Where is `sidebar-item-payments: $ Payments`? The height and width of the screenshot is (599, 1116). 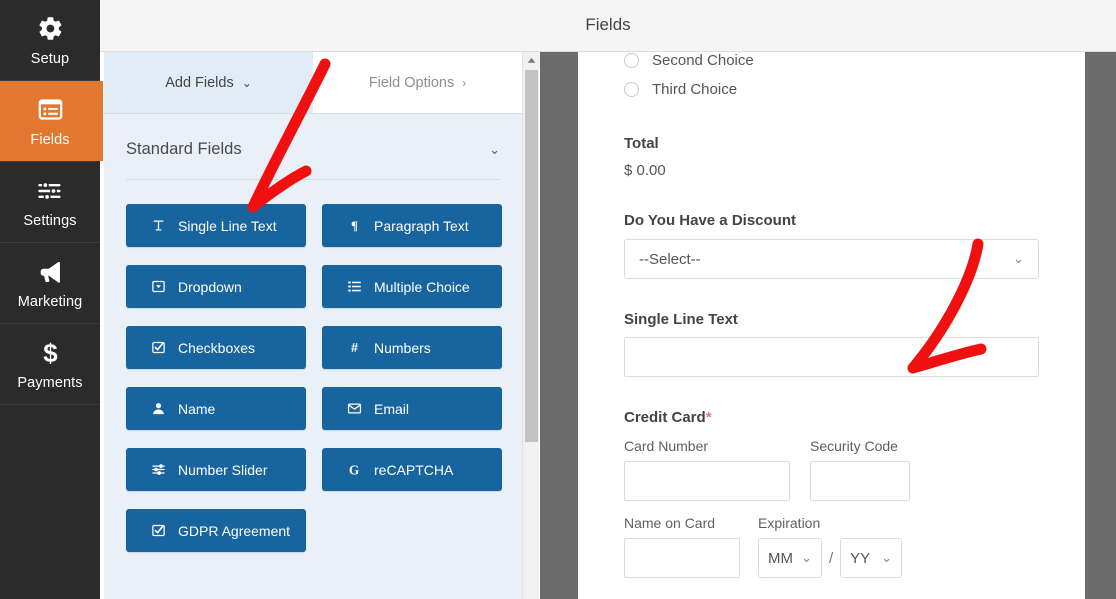
sidebar-item-payments: $ Payments is located at coordinates (50, 364).